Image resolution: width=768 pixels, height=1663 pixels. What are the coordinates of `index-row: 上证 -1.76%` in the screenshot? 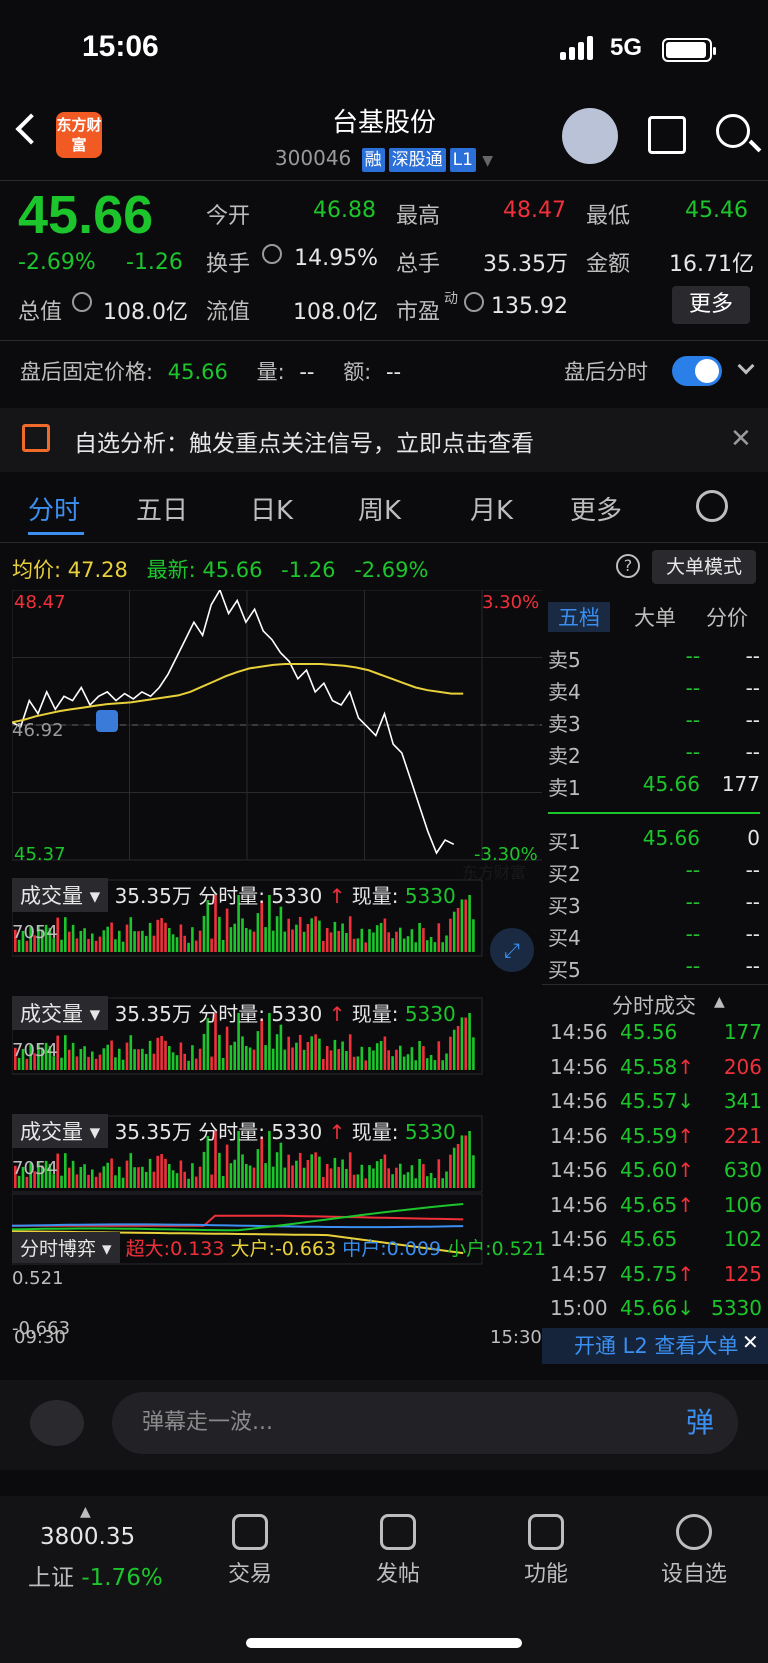 It's located at (95, 1575).